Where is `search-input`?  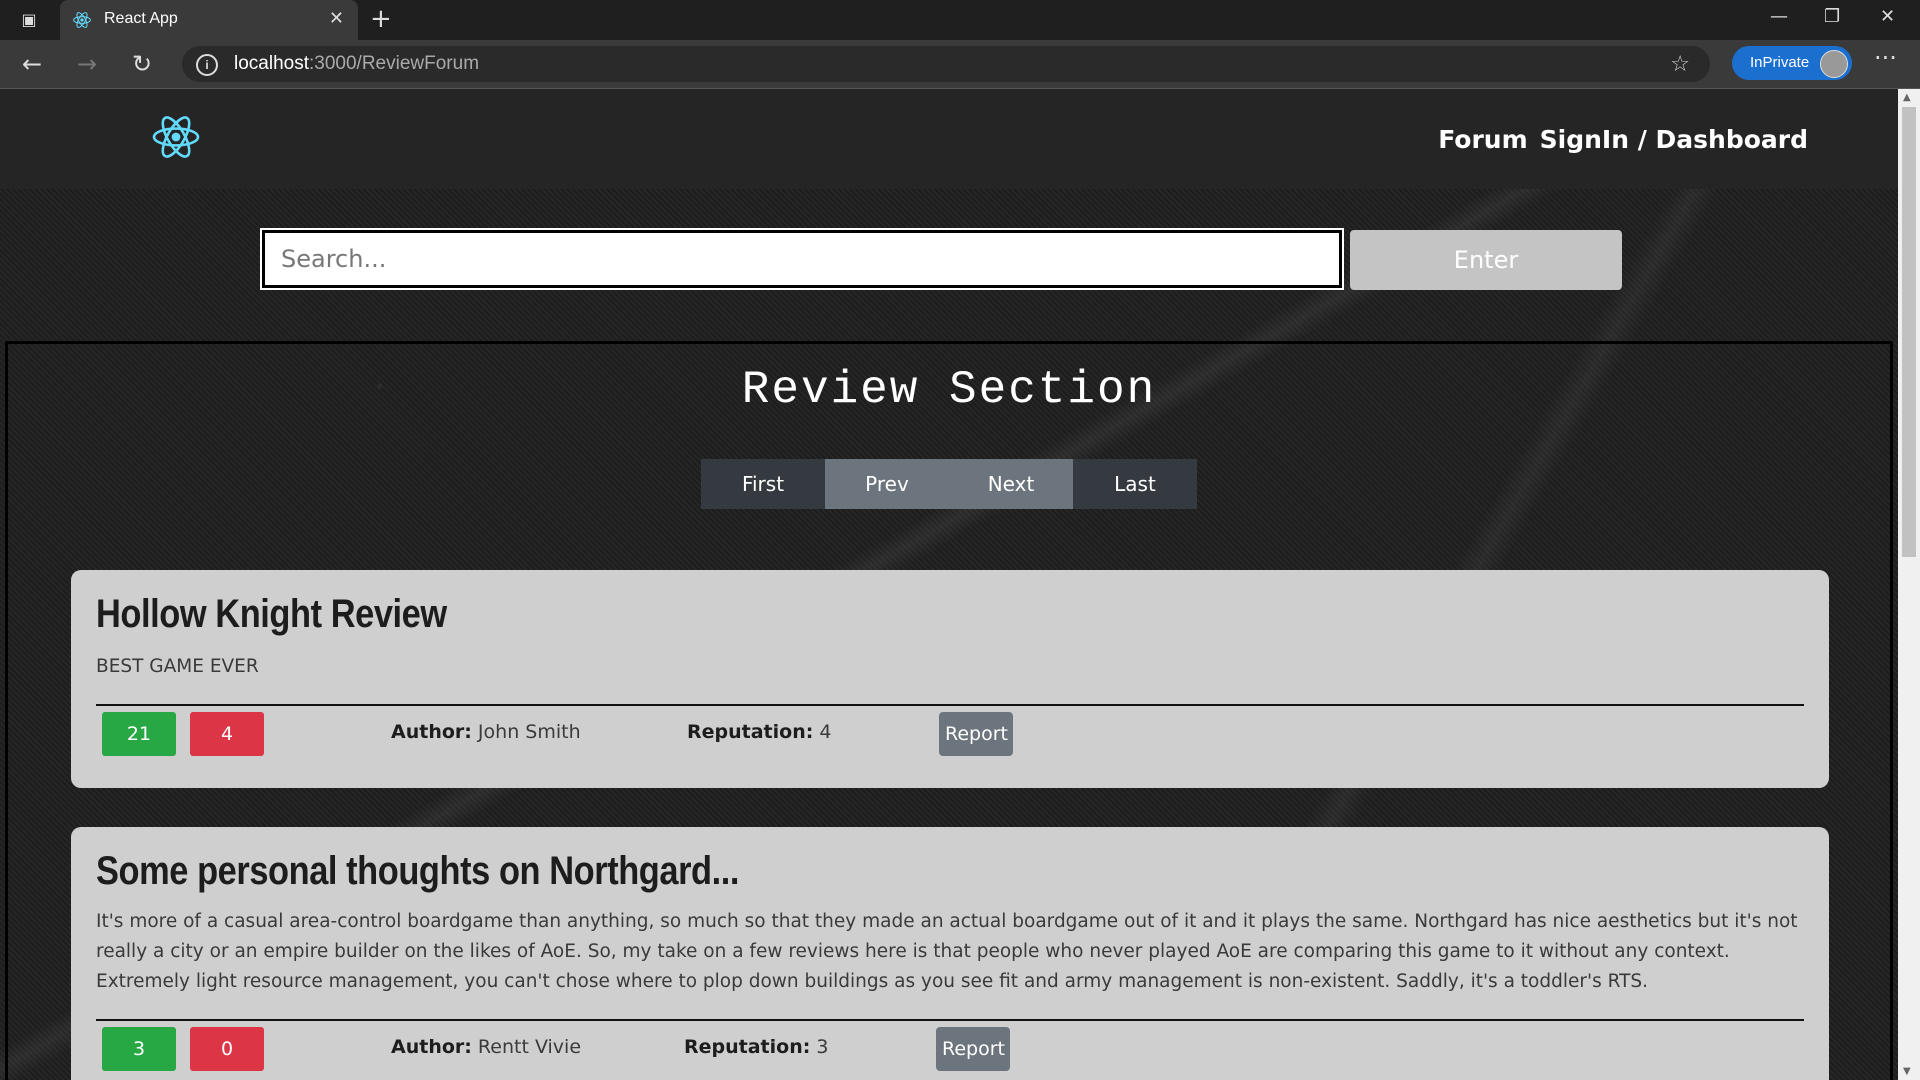
search-input is located at coordinates (802, 259).